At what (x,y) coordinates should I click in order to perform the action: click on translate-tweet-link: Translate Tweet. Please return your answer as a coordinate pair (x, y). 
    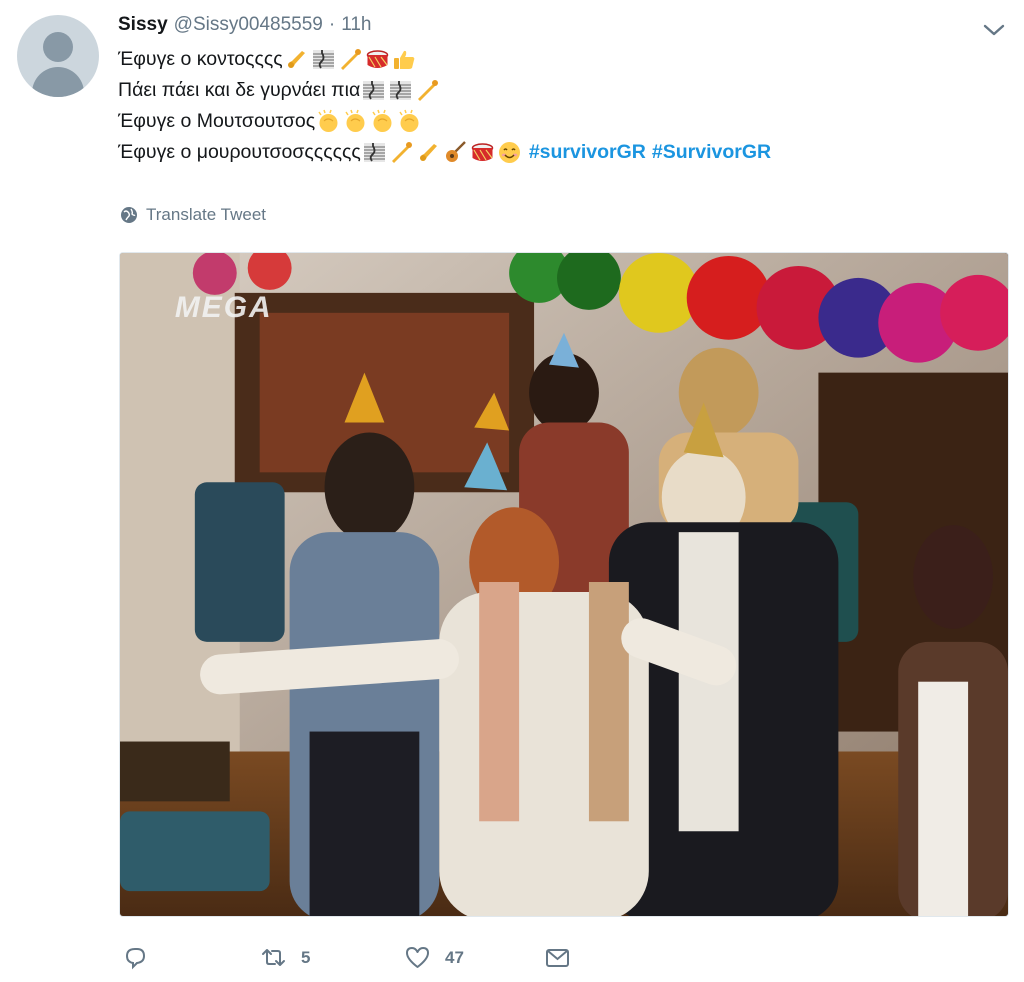
    Looking at the image, I should click on (193, 215).